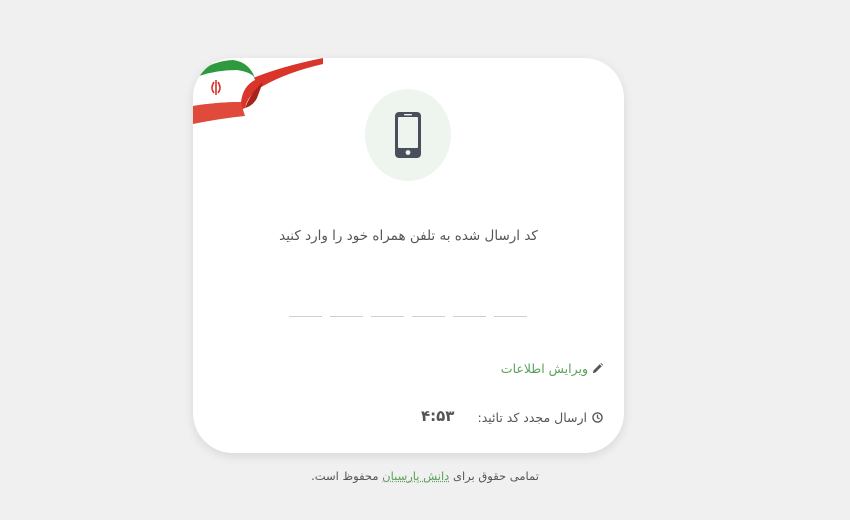 The width and height of the screenshot is (850, 520). What do you see at coordinates (258, 91) in the screenshot?
I see `iran-flag-ribbon-icon` at bounding box center [258, 91].